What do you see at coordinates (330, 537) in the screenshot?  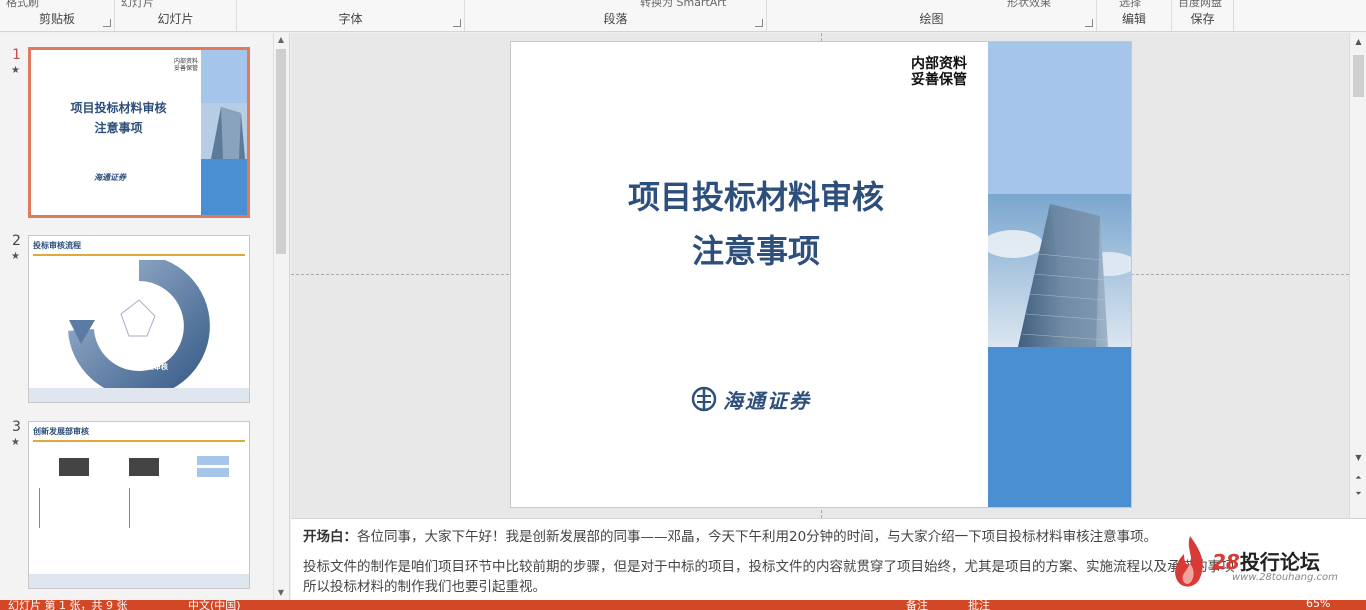 I see `notes-lead: 开场白：` at bounding box center [330, 537].